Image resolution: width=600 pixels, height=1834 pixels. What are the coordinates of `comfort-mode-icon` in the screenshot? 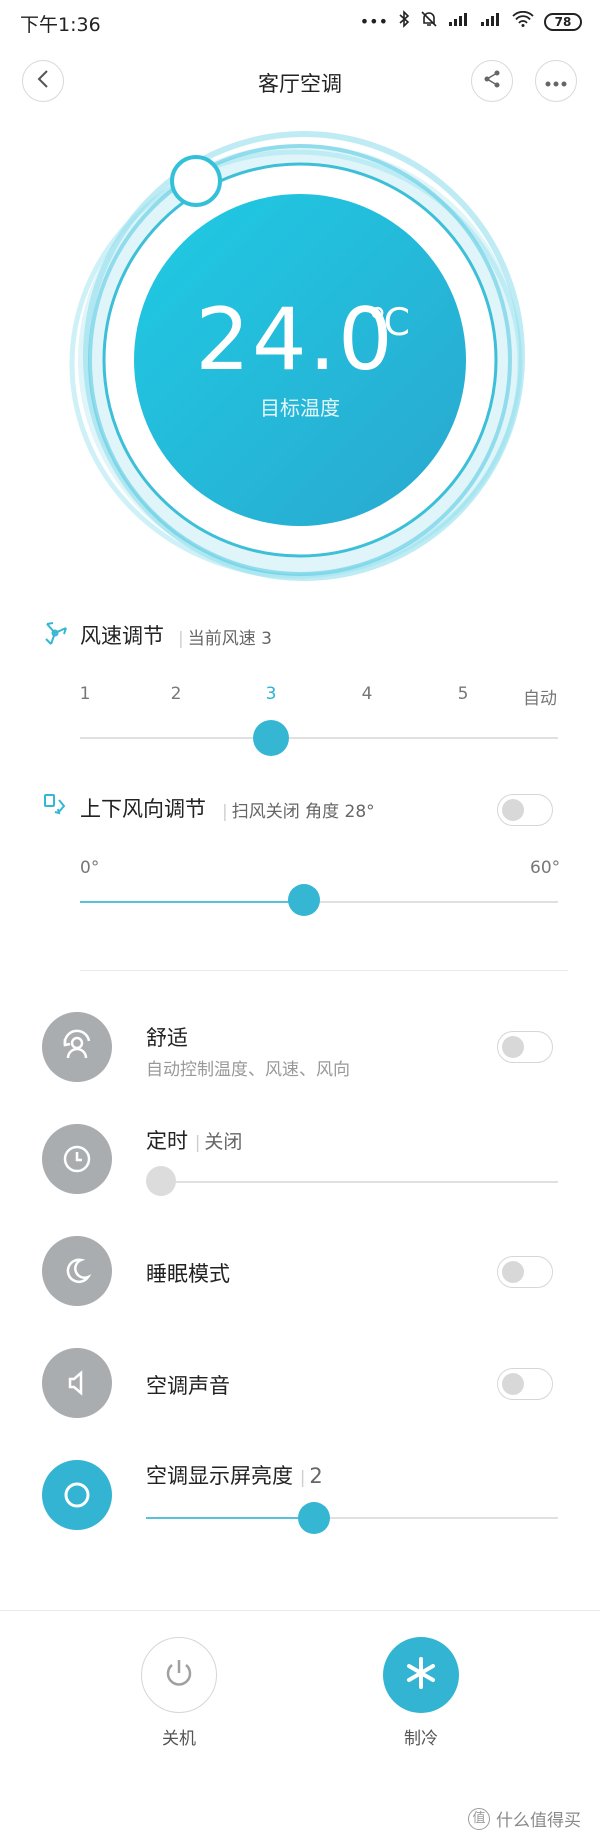 It's located at (77, 1047).